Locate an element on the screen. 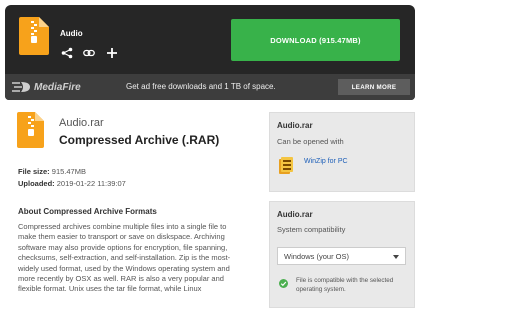 The height and width of the screenshot is (321, 516). rar-file-icon is located at coordinates (30, 130).